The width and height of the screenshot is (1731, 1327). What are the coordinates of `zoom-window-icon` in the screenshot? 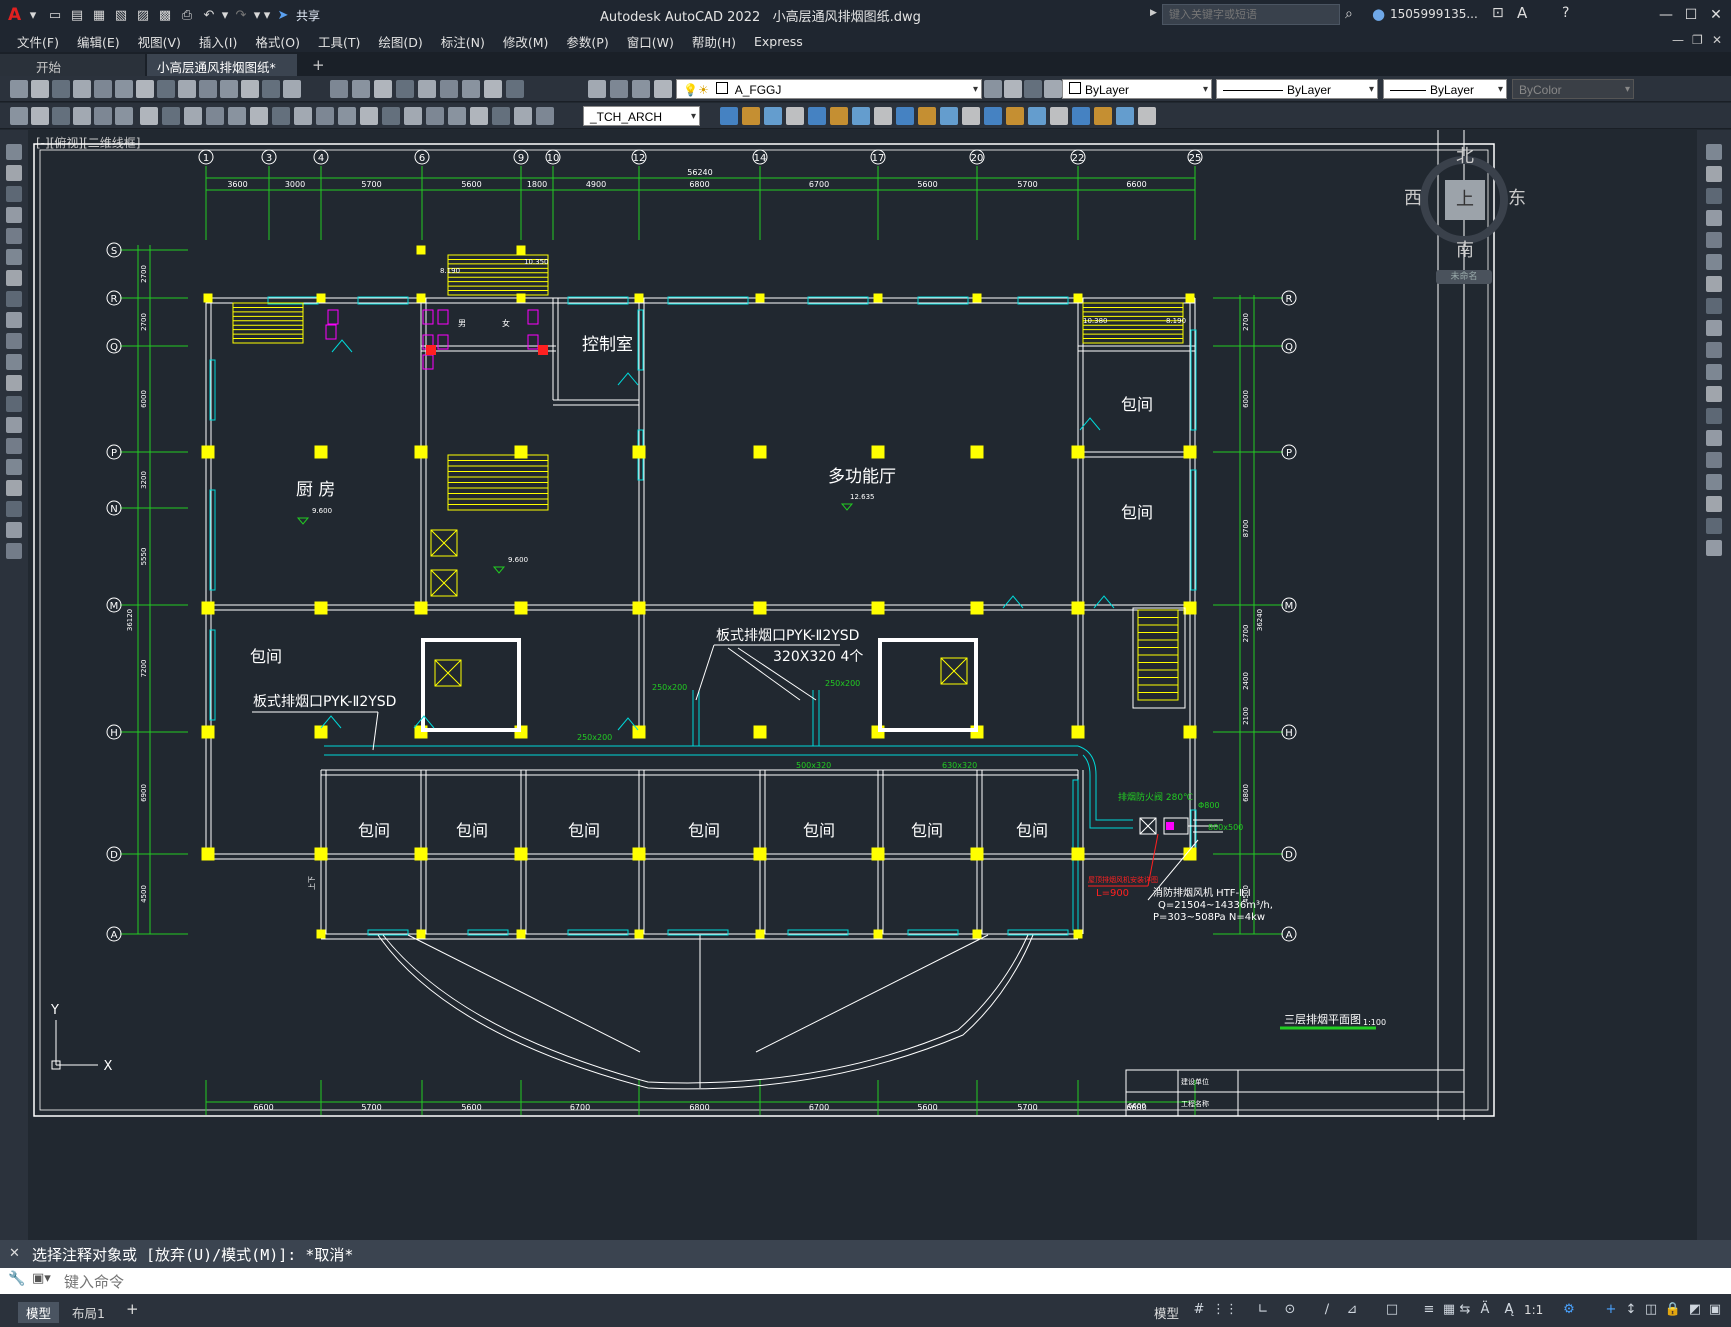 It's located at (339, 89).